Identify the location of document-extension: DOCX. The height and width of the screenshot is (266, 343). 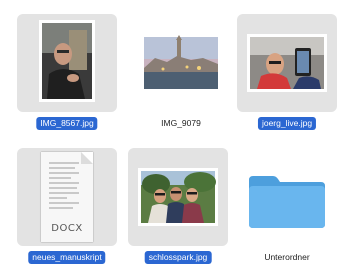
(67, 228).